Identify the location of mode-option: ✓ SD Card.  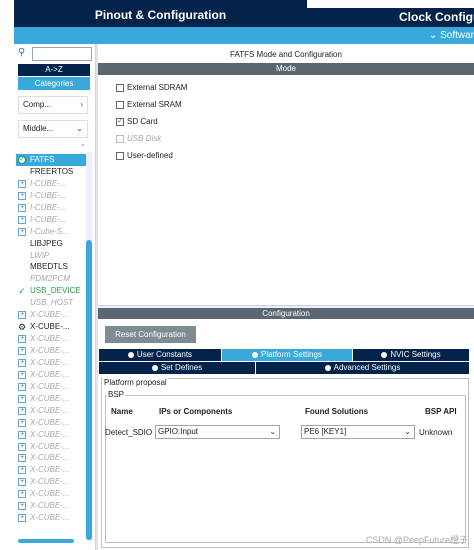
(151, 123).